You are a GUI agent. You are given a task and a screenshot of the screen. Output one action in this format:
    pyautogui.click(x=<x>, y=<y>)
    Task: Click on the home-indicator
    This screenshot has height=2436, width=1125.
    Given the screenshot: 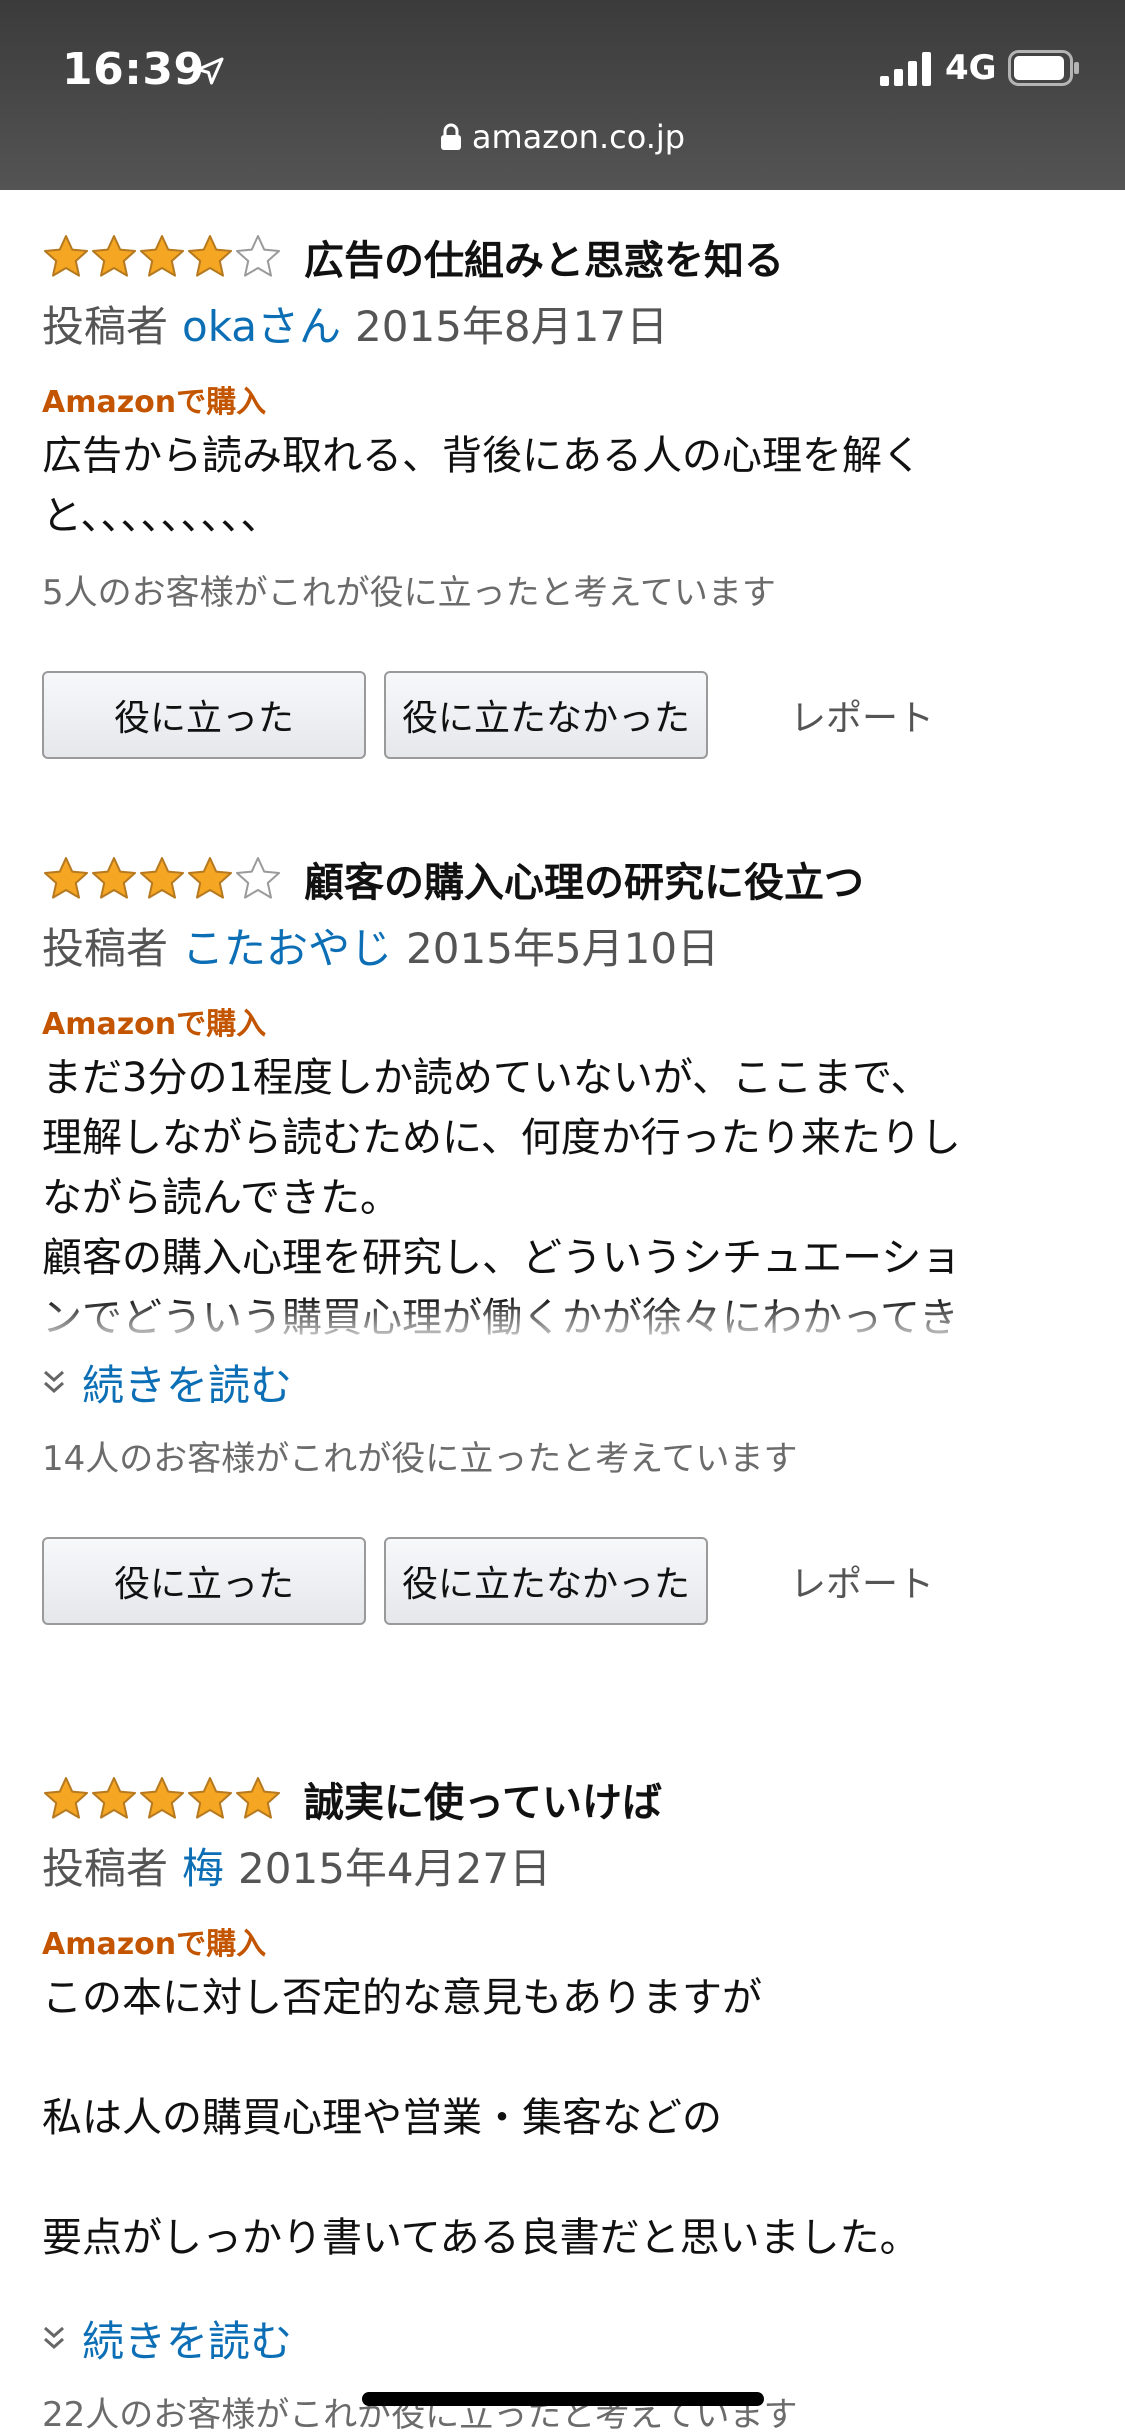 What is the action you would take?
    pyautogui.click(x=563, y=2399)
    